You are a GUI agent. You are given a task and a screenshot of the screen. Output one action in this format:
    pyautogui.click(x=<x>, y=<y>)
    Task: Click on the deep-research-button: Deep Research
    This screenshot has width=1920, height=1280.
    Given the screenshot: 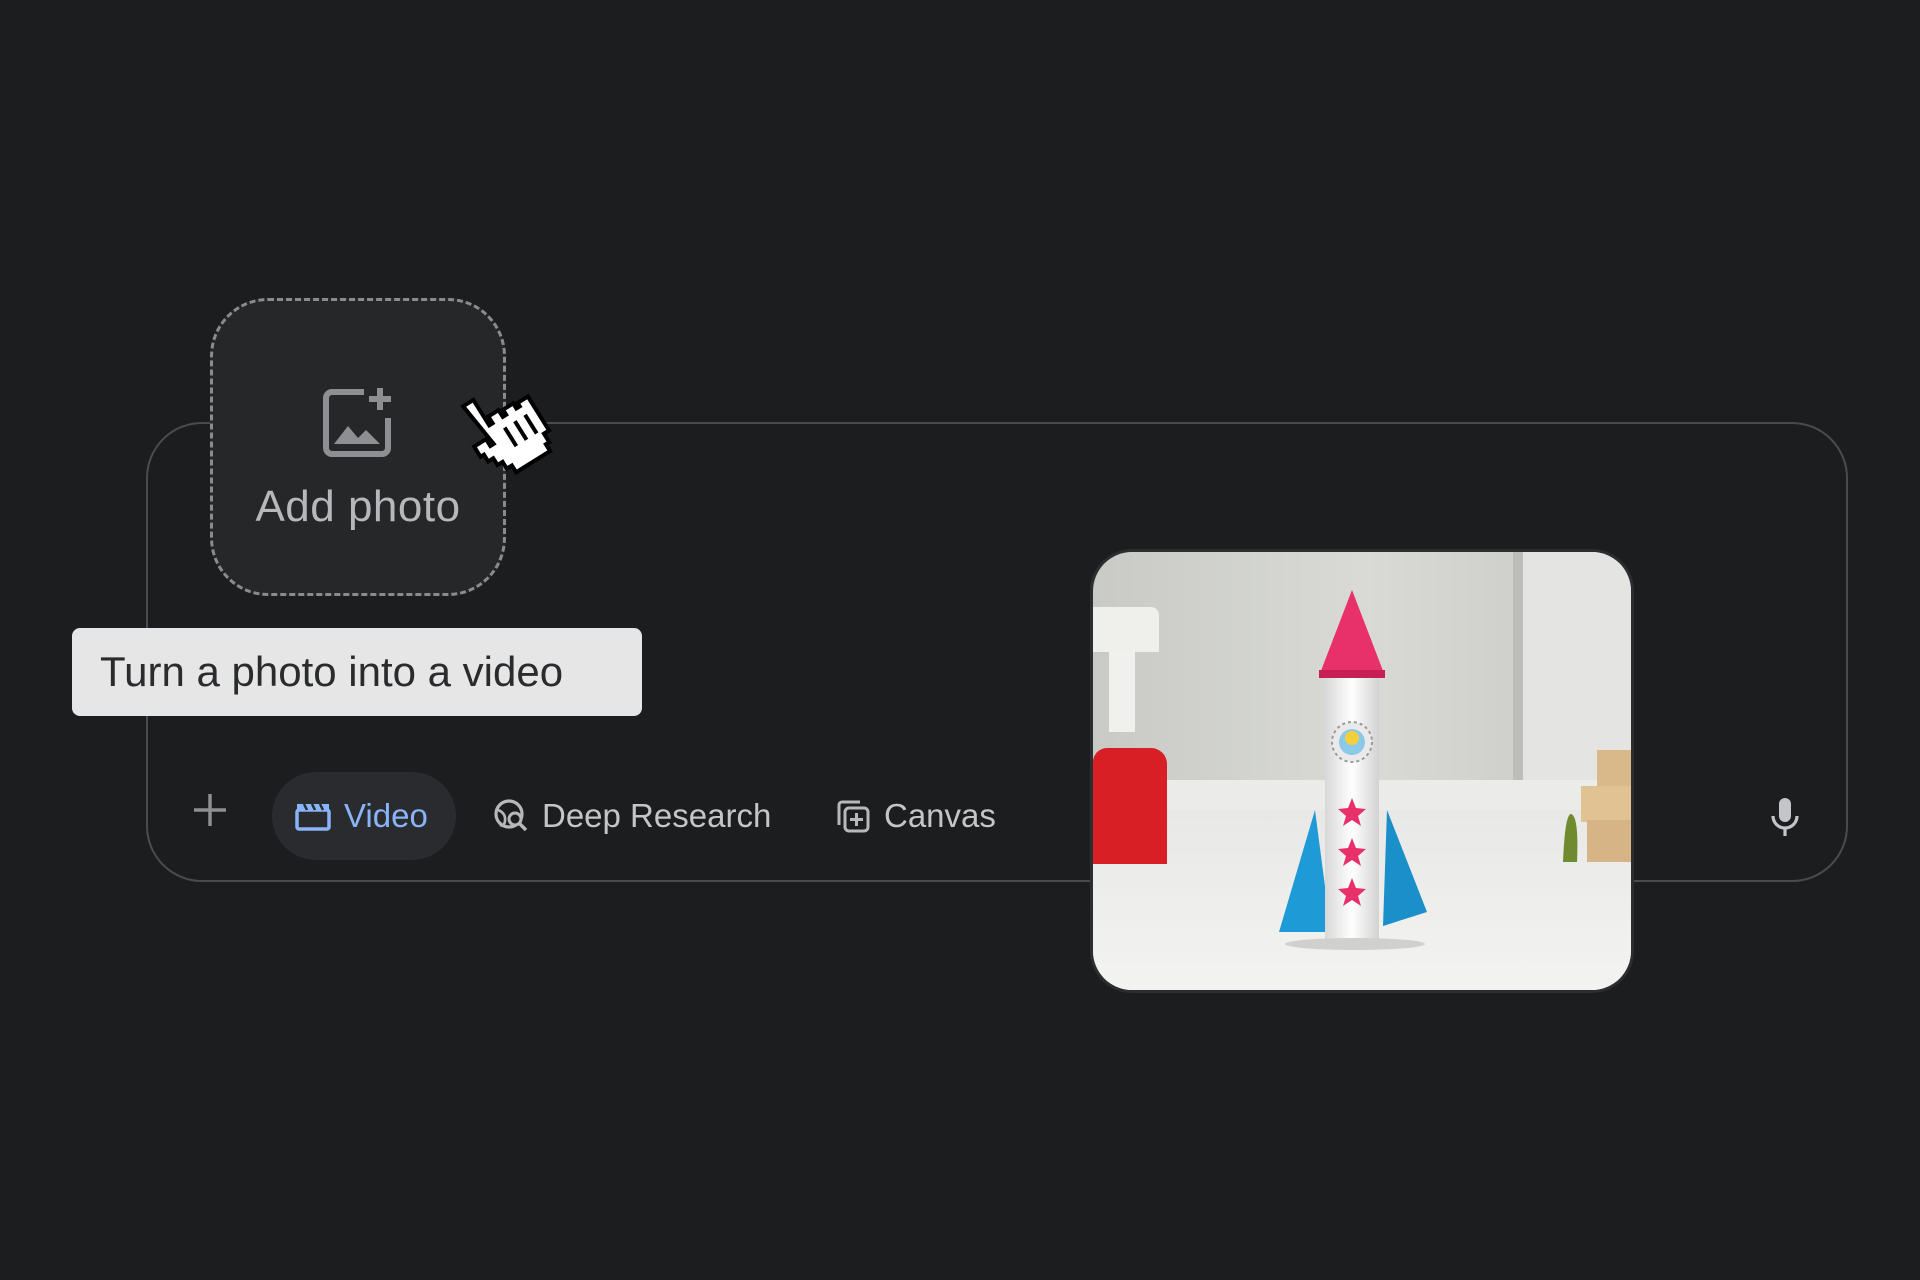 What is the action you would take?
    pyautogui.click(x=637, y=816)
    